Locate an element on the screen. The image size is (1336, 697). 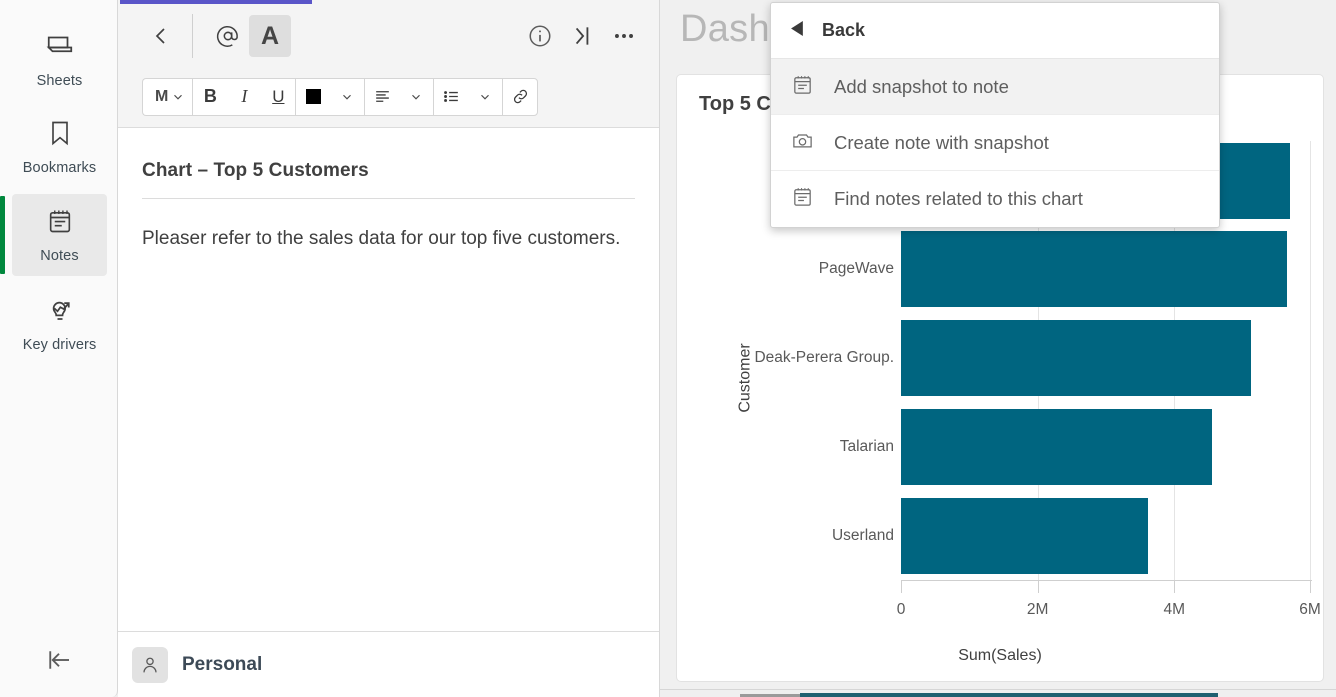
menu-back-button: Back is located at coordinates (995, 31).